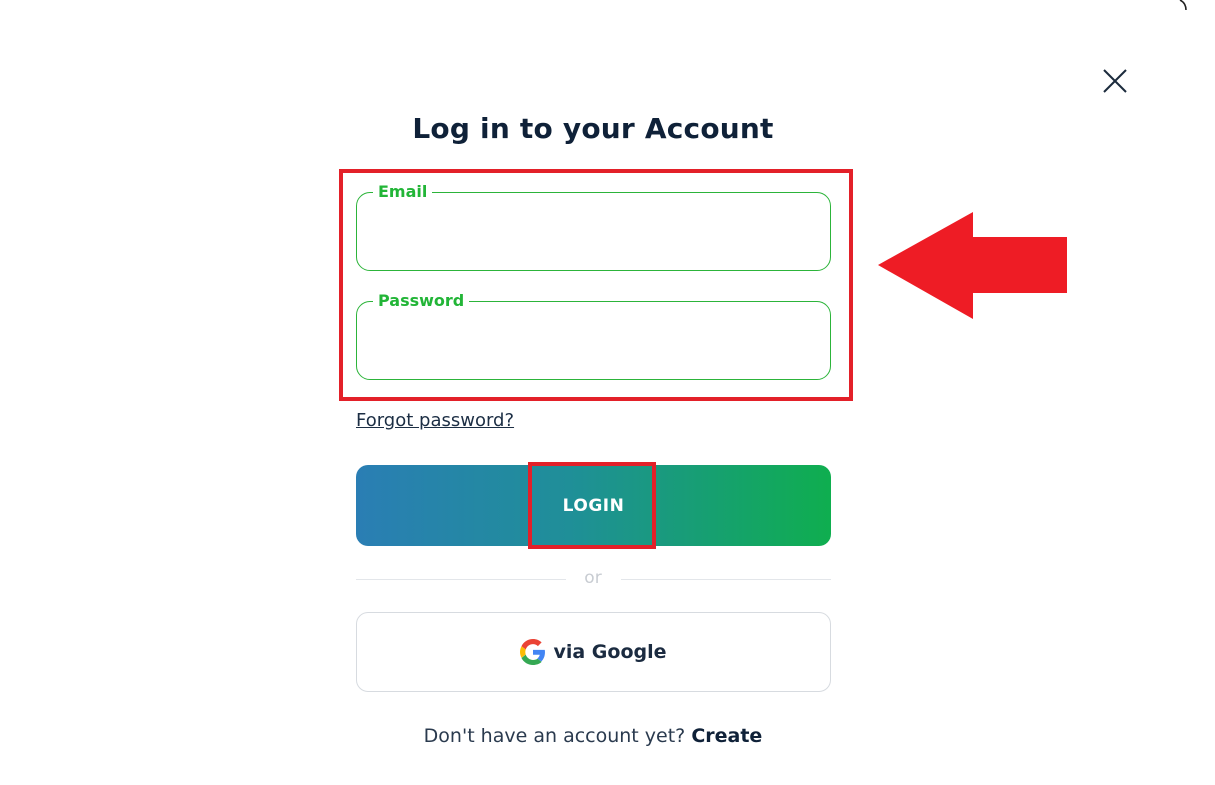 The width and height of the screenshot is (1215, 785). What do you see at coordinates (461, 579) in the screenshot?
I see `divider-line-left` at bounding box center [461, 579].